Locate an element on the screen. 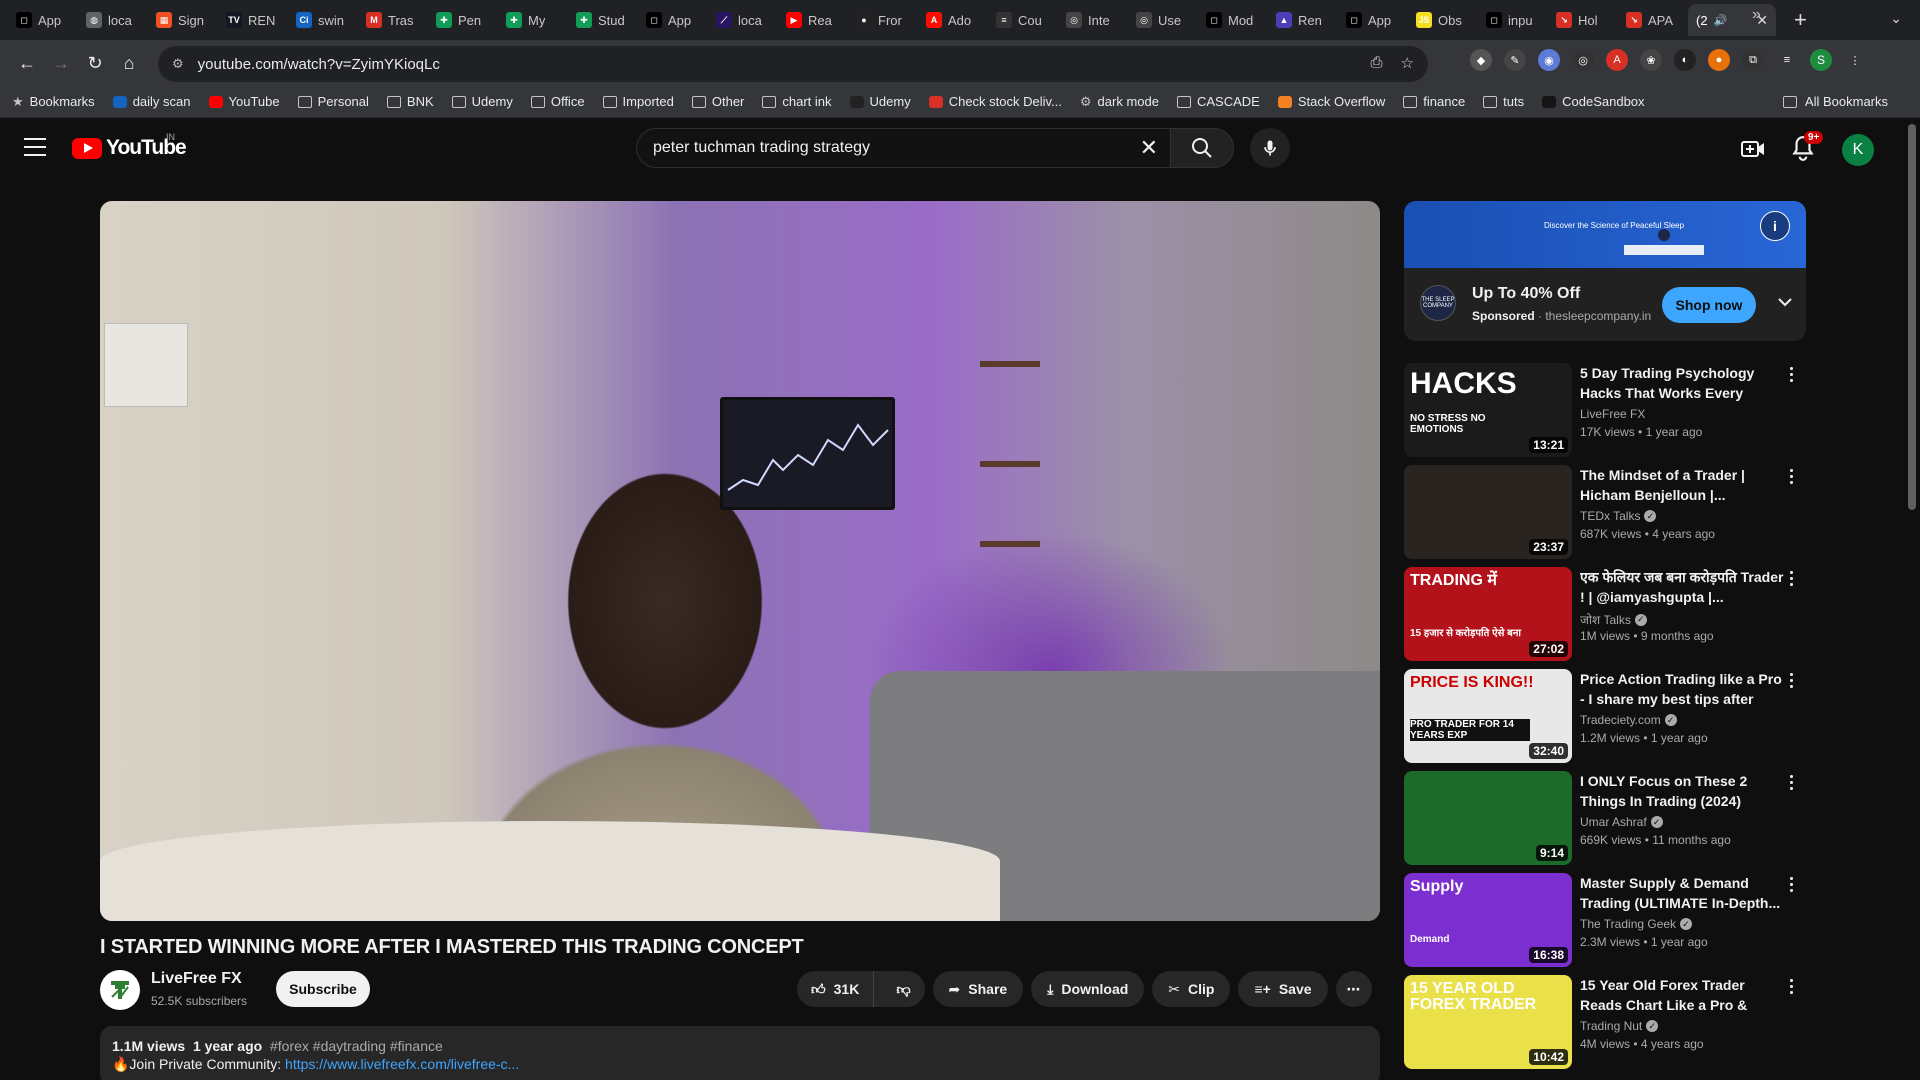 This screenshot has width=1920, height=1080. browser-tab: ▦ Sign is located at coordinates (183, 20).